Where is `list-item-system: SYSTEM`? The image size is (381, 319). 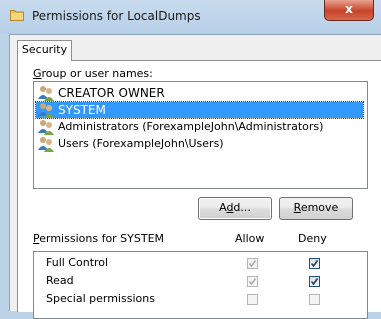
list-item-system: SYSTEM is located at coordinates (199, 110).